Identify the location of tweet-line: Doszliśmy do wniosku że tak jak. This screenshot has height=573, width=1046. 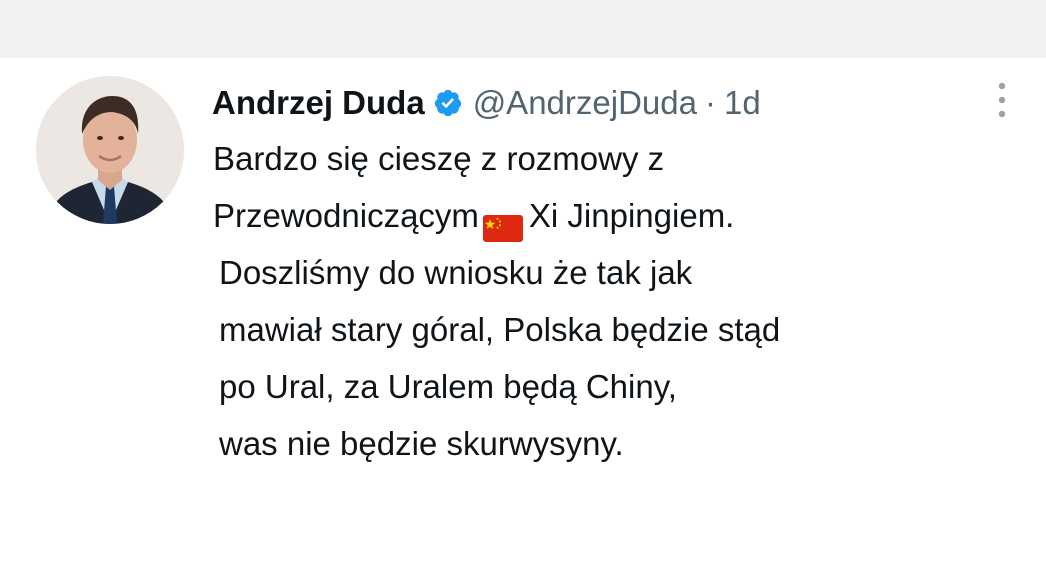
(456, 272).